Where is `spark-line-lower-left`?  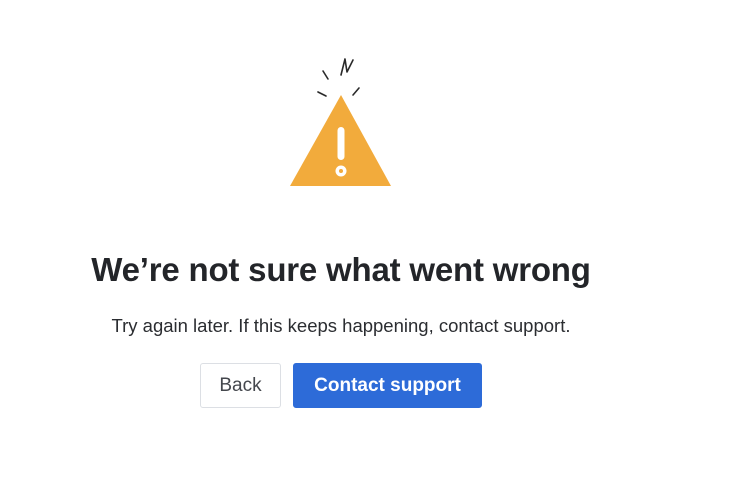
spark-line-lower-left is located at coordinates (322, 94).